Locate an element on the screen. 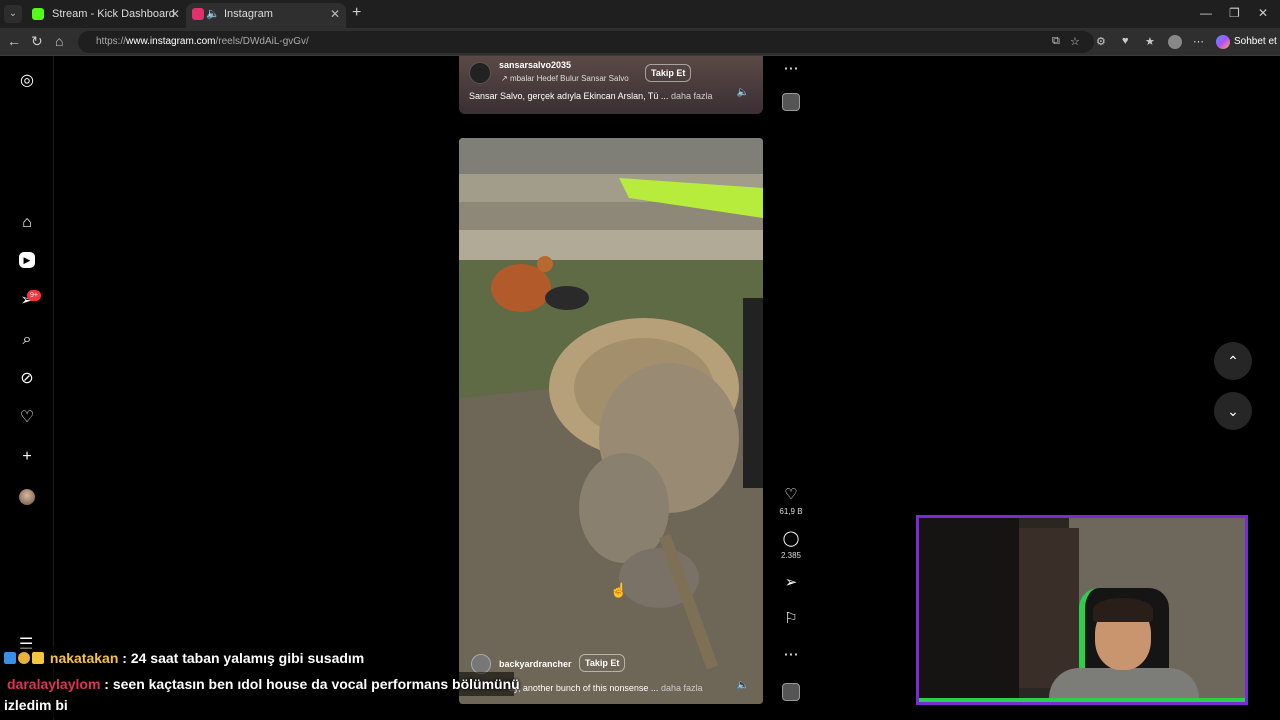  share-action: ➢ is located at coordinates (791, 583).